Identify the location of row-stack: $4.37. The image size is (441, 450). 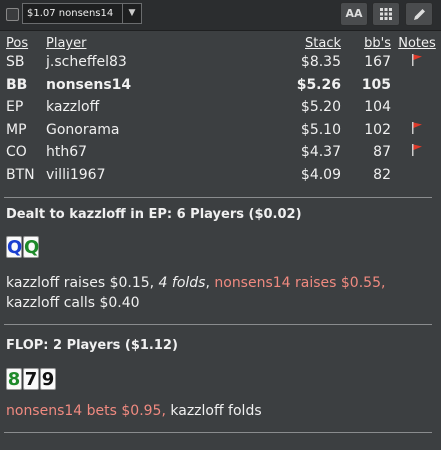
(320, 152).